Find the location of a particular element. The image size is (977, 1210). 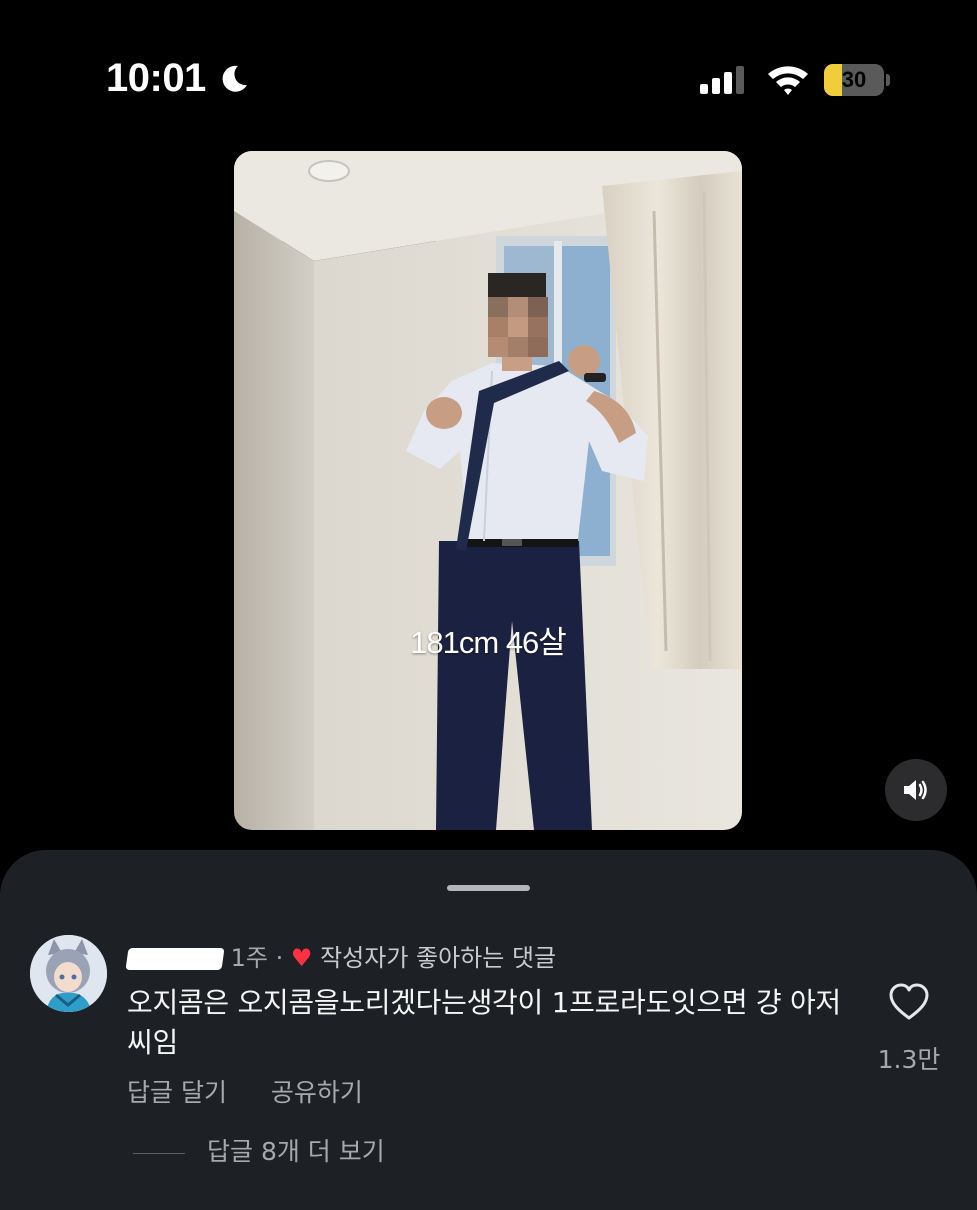

avatar-image is located at coordinates (68, 973).